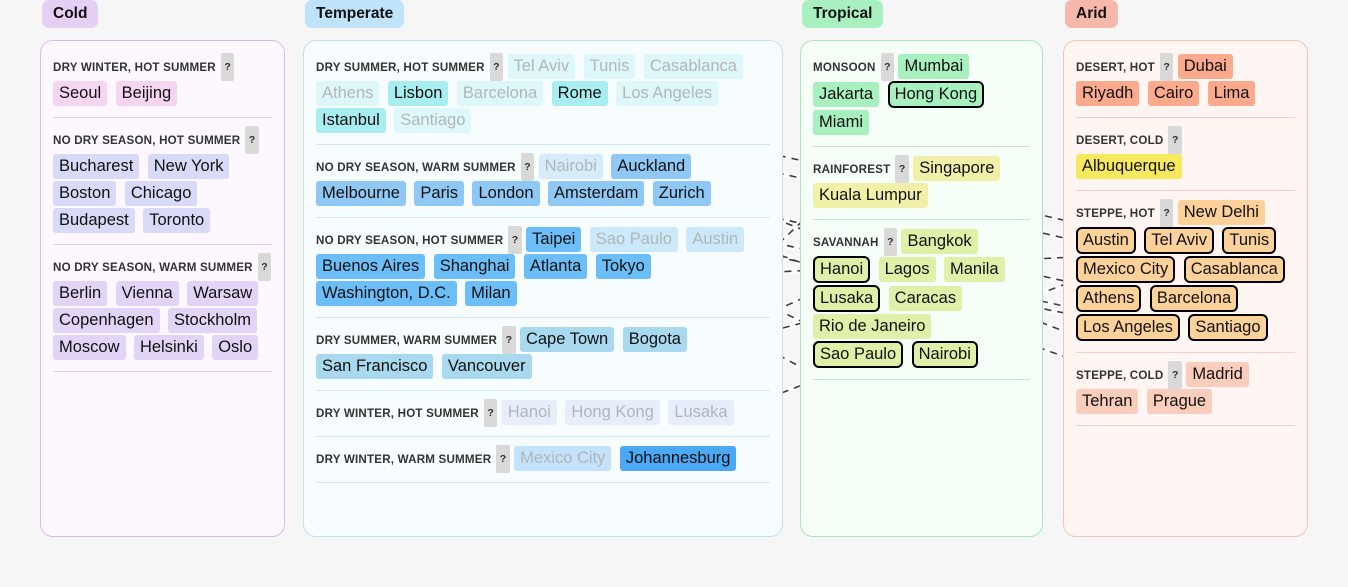 Image resolution: width=1348 pixels, height=587 pixels. Describe the element at coordinates (106, 320) in the screenshot. I see `city-chip: Copenhagen` at that location.